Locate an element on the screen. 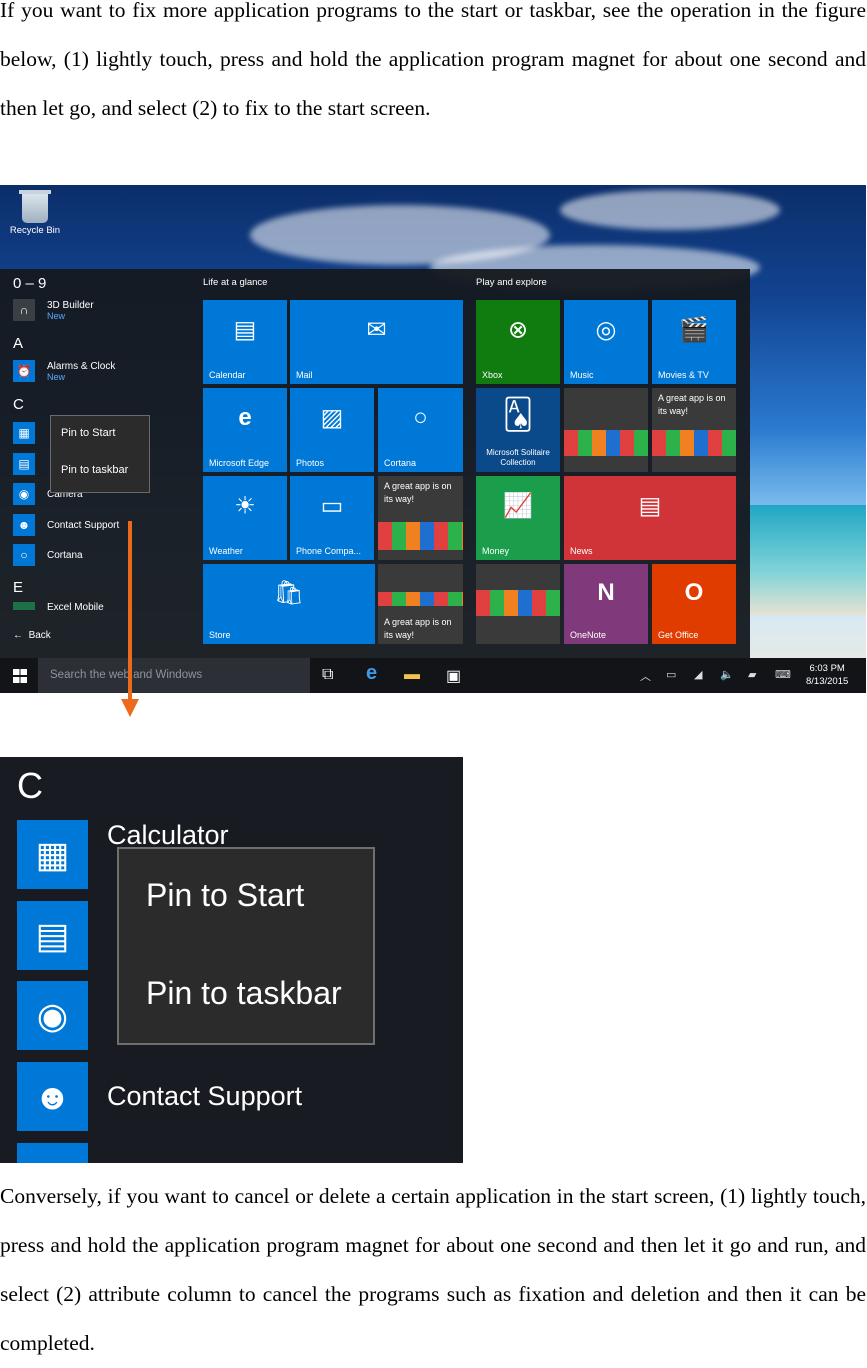 This screenshot has width=867, height=1368. tile-movies-tv: 🎬 Movies & TV is located at coordinates (694, 342).